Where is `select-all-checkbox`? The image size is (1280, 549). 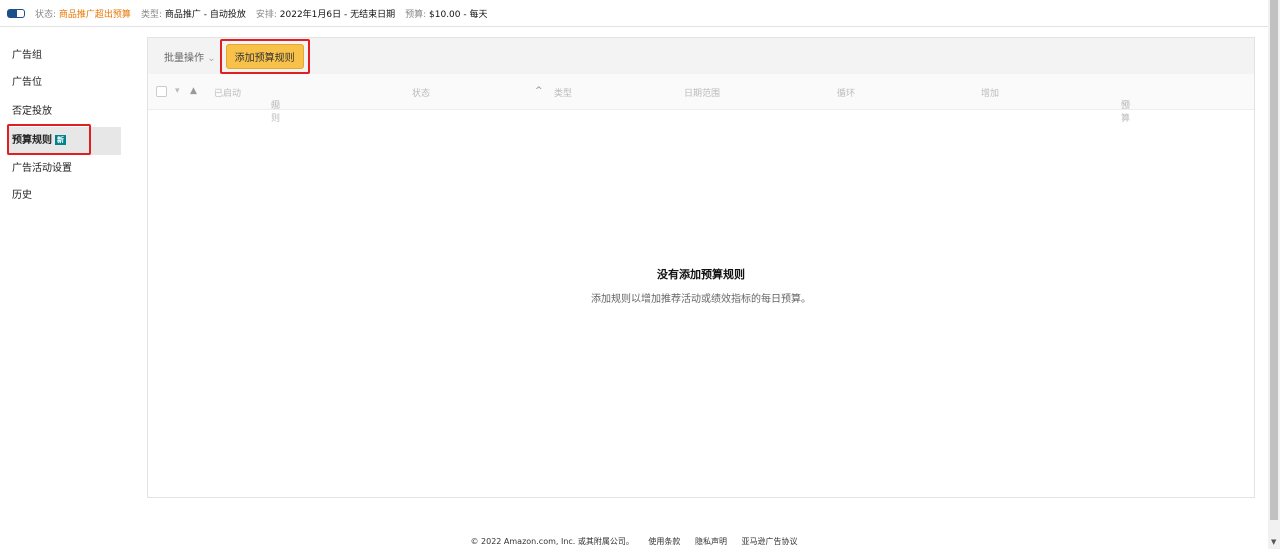 select-all-checkbox is located at coordinates (161, 91).